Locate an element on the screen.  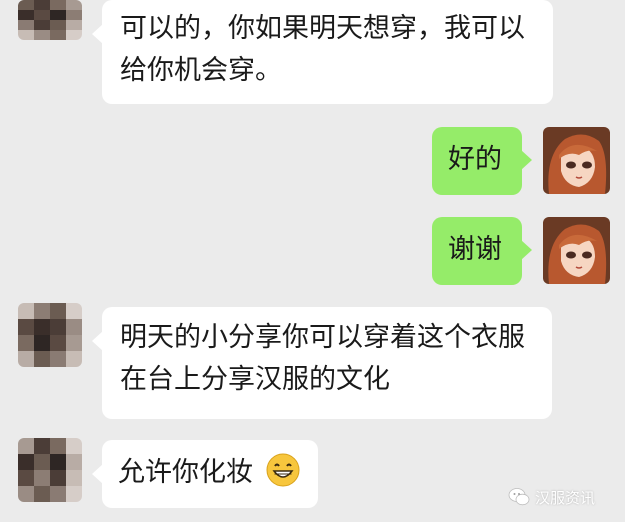
message-text: 好的 is located at coordinates (475, 159).